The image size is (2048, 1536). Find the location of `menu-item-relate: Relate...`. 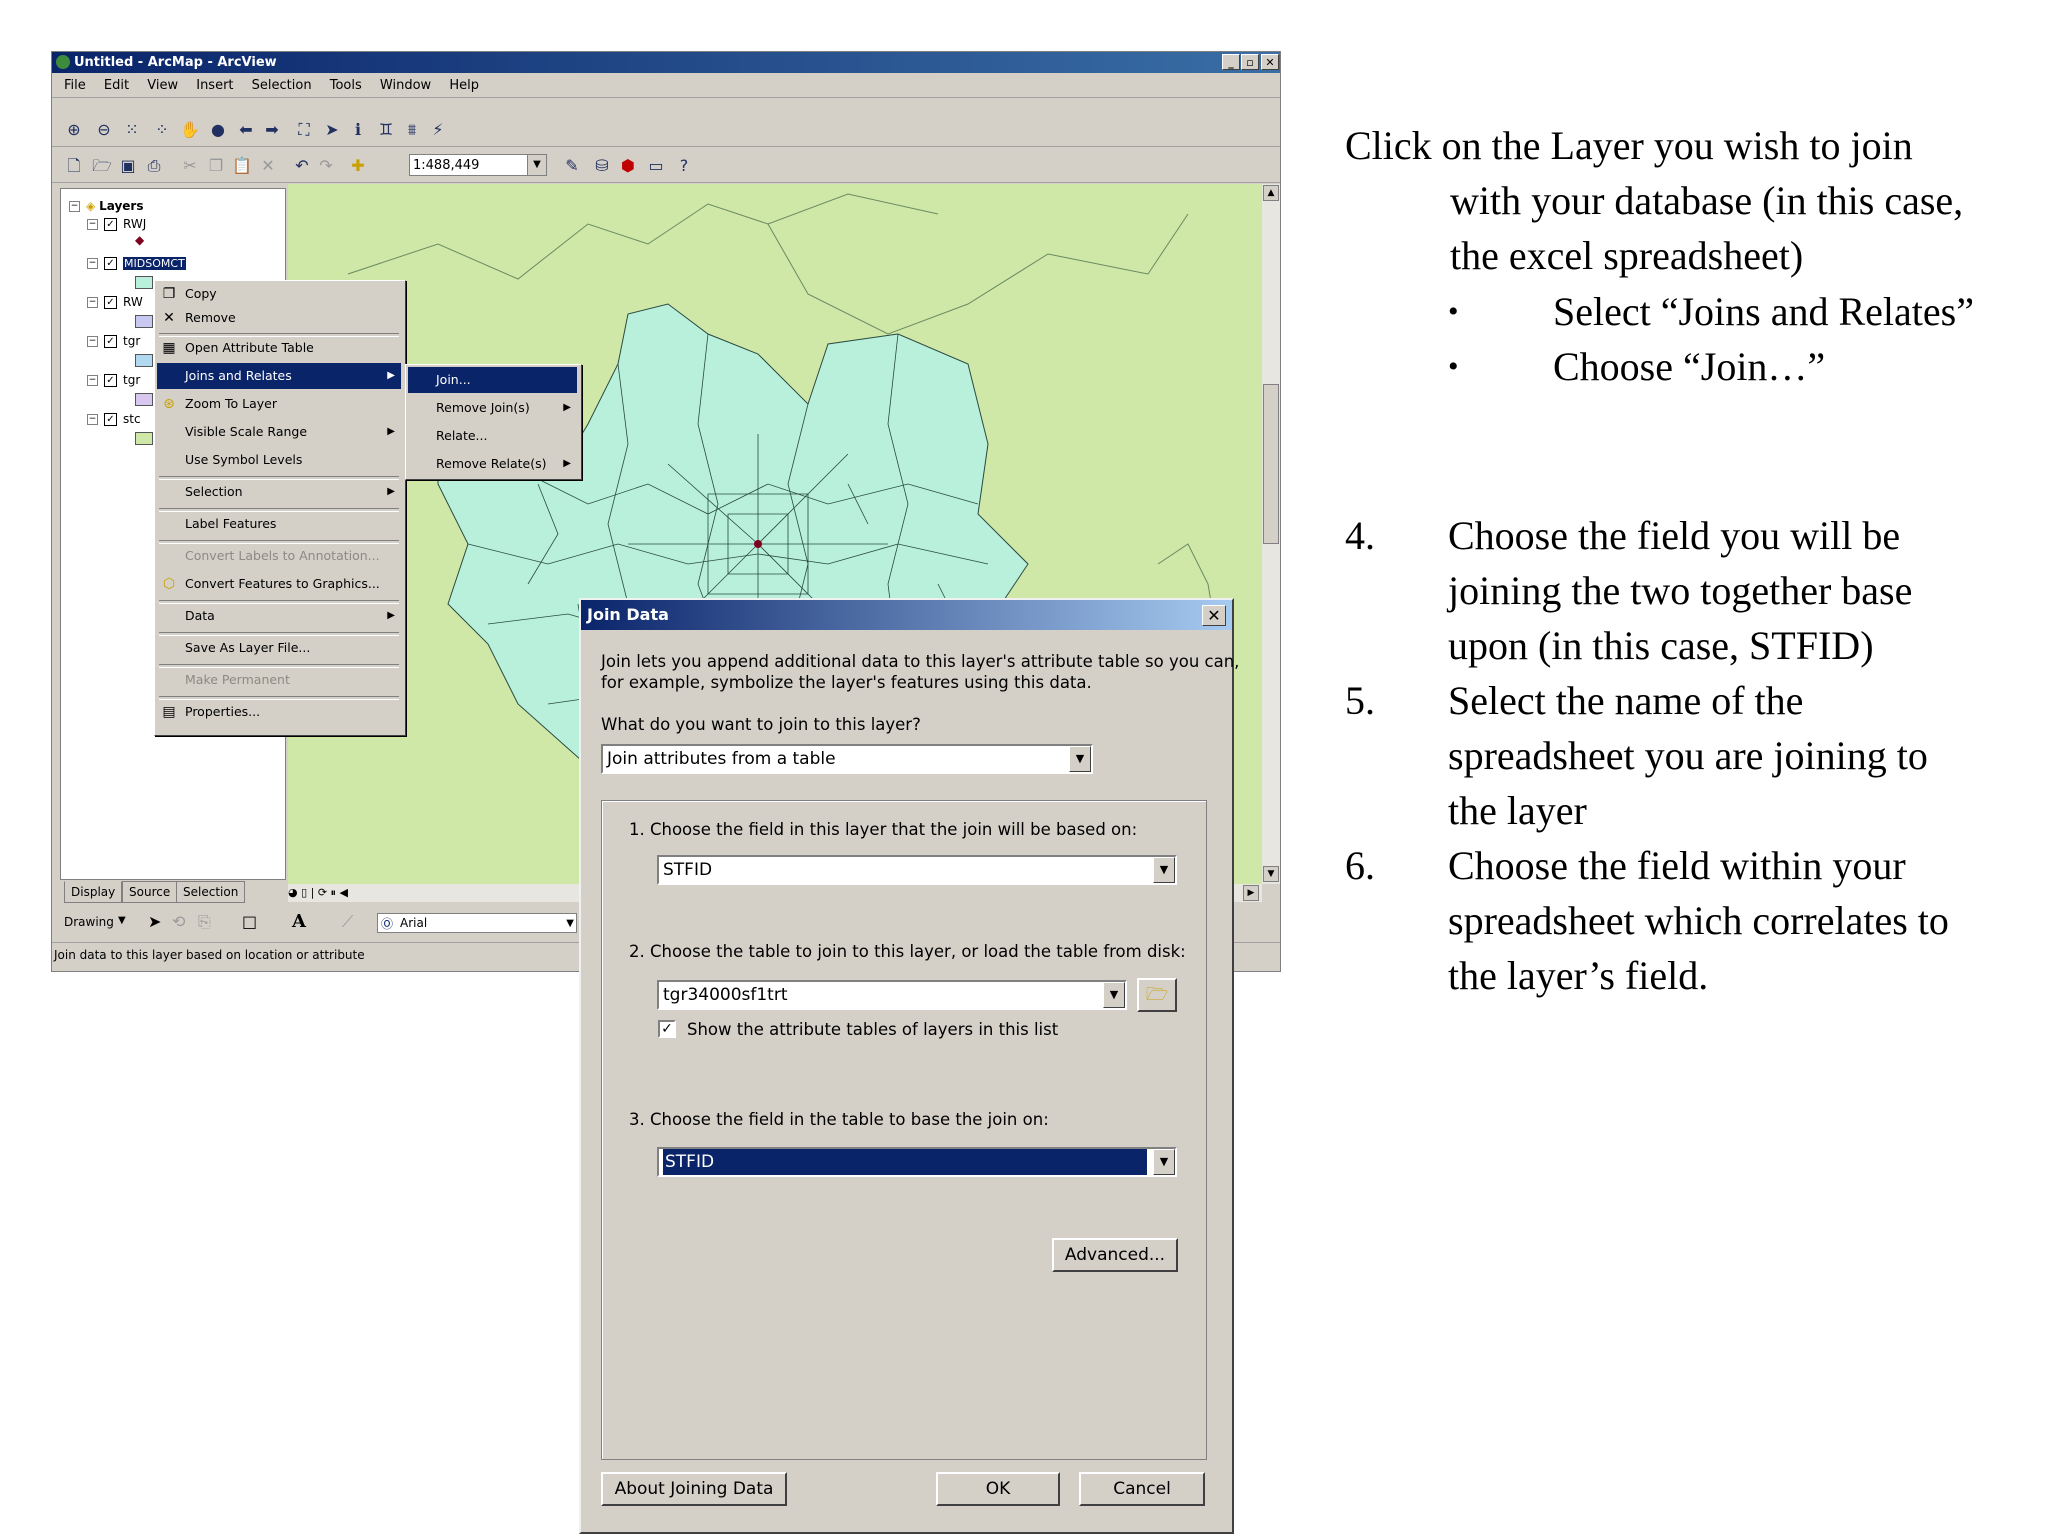

menu-item-relate: Relate... is located at coordinates (492, 436).